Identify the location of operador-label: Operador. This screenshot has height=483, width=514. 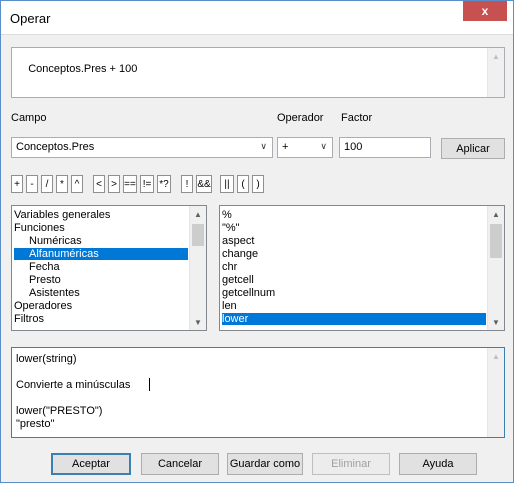
(300, 118).